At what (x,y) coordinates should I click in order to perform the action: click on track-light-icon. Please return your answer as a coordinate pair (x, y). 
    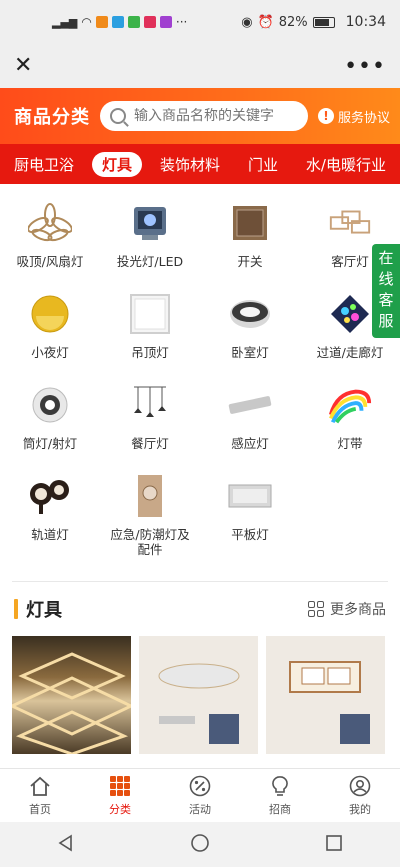
    Looking at the image, I should click on (50, 496).